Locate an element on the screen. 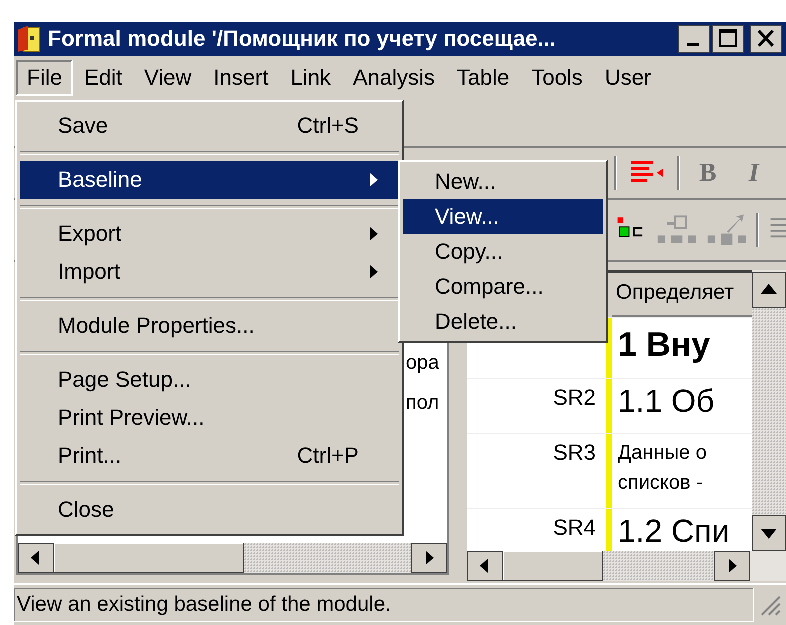 This screenshot has width=786, height=625. menu-item: View is located at coordinates (168, 78).